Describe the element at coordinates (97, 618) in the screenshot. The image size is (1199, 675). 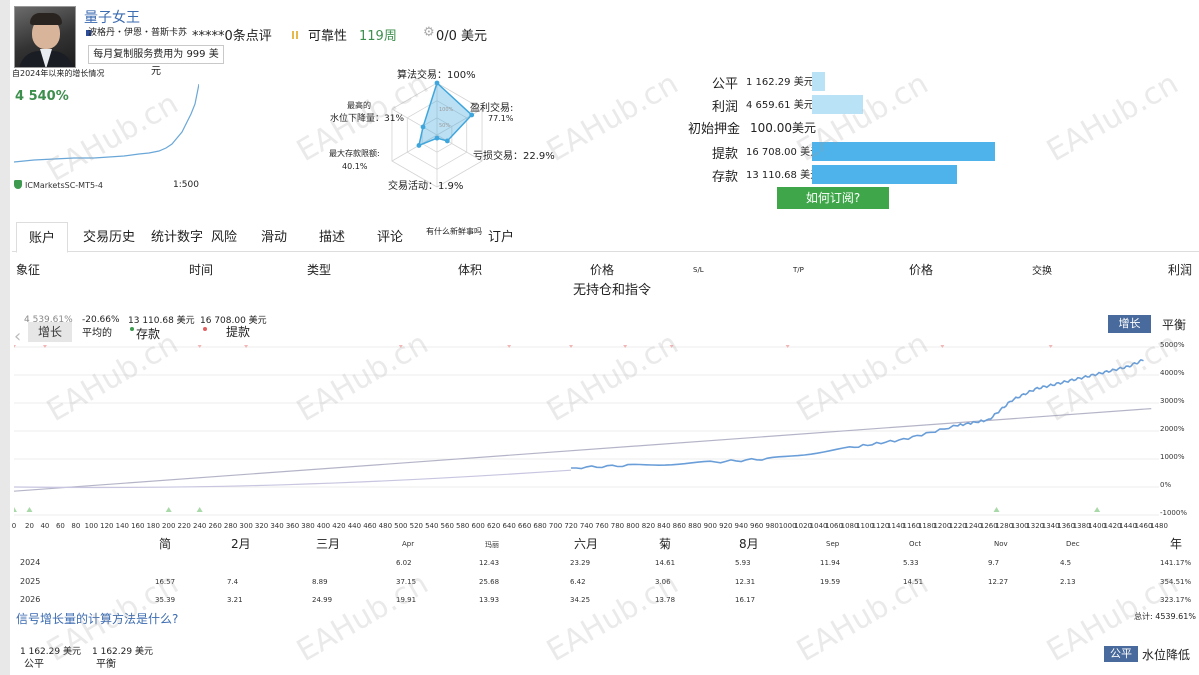
I see `growth-method-link: 信号增长量的计算方法是什么?` at that location.